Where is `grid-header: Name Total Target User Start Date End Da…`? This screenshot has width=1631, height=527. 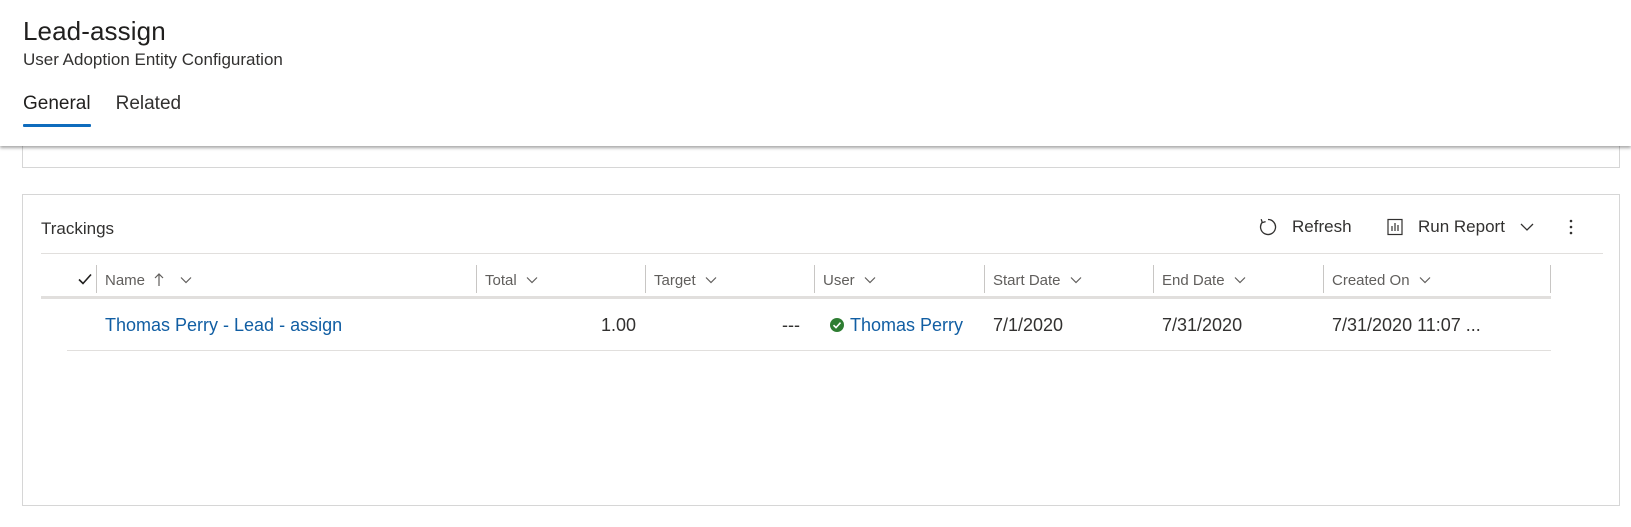
grid-header: Name Total Target User Start Date End Da… is located at coordinates (796, 280).